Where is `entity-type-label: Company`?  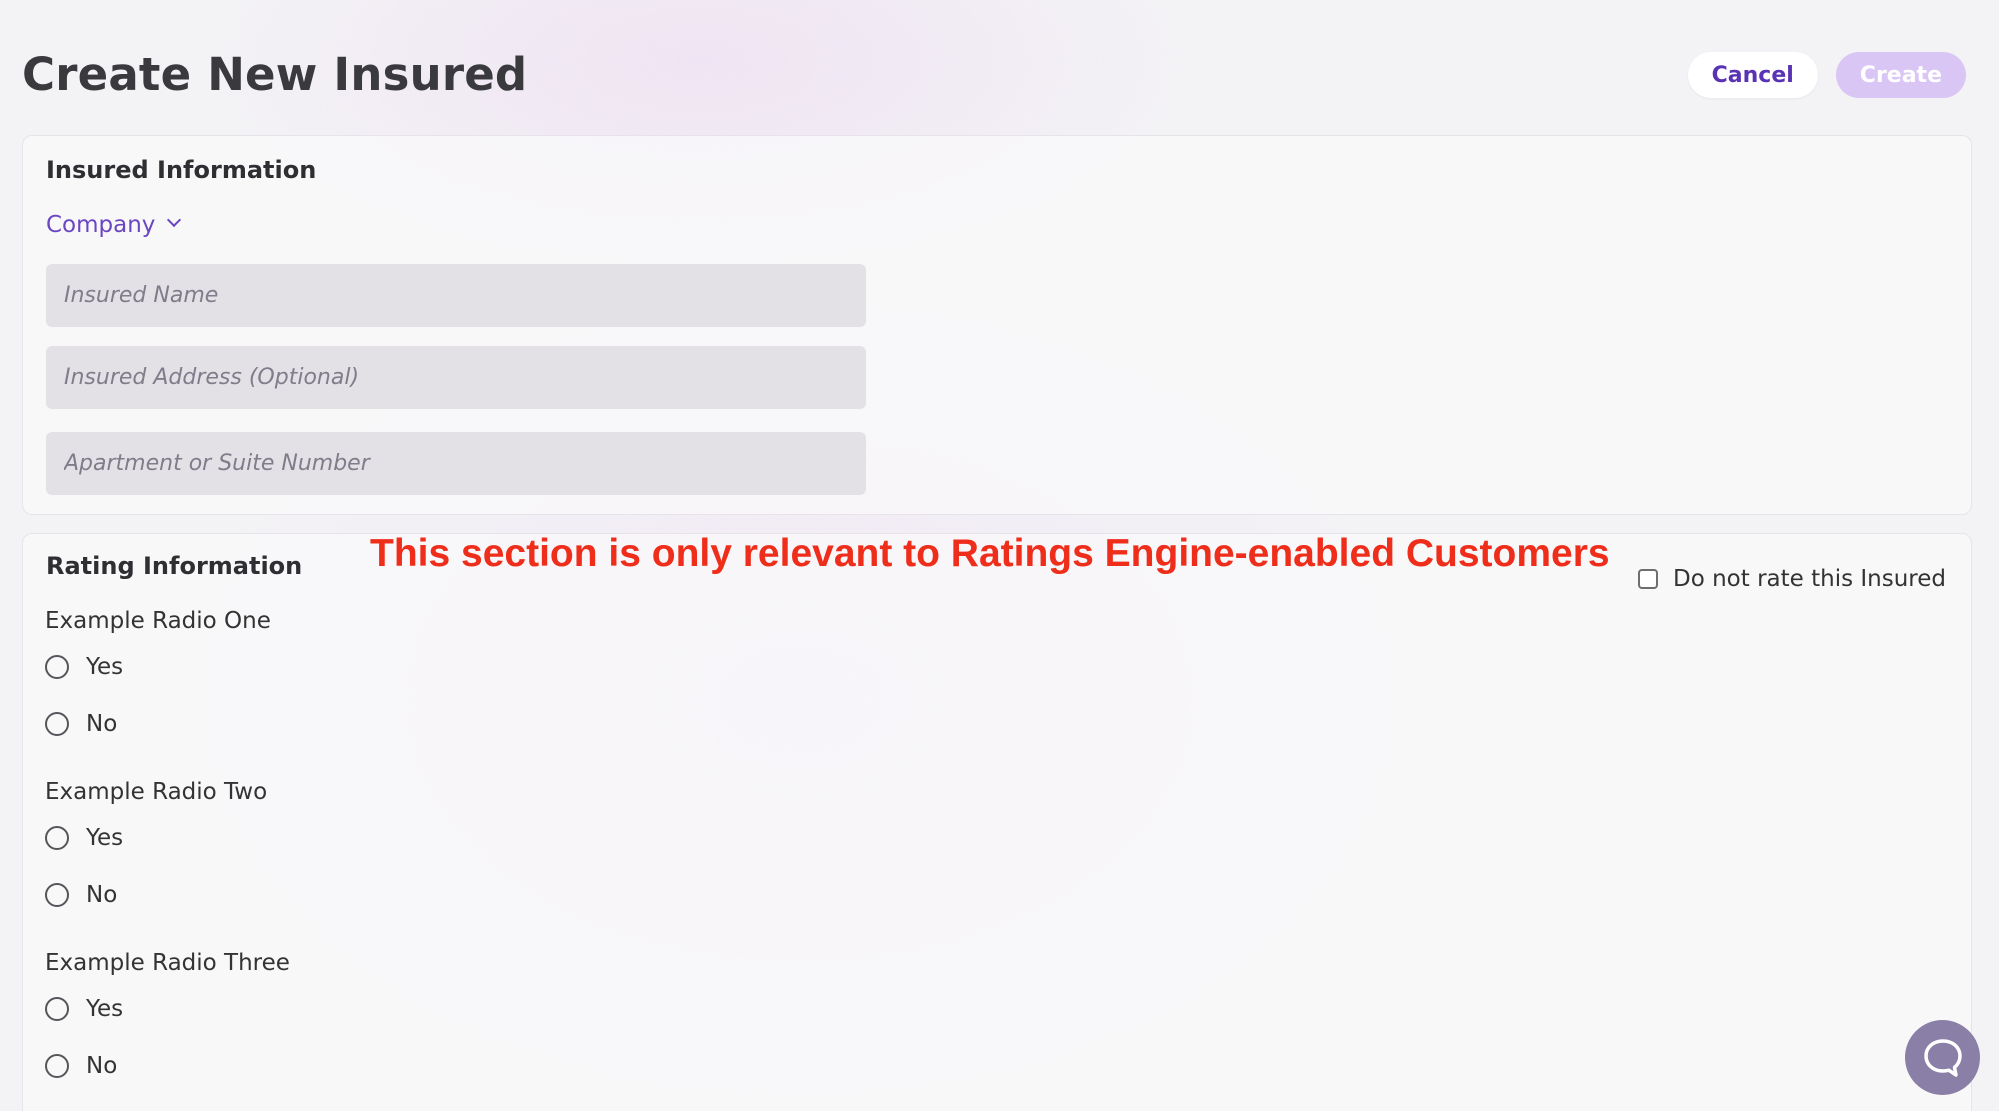
entity-type-label: Company is located at coordinates (101, 225).